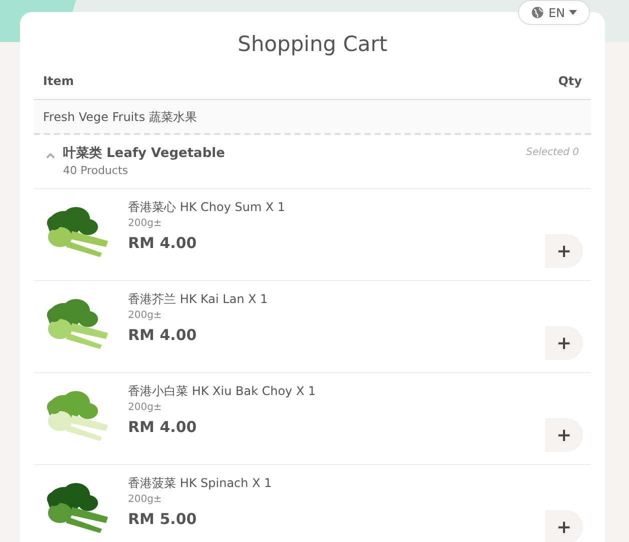 This screenshot has height=542, width=629. I want to click on column-header: Qty, so click(570, 81).